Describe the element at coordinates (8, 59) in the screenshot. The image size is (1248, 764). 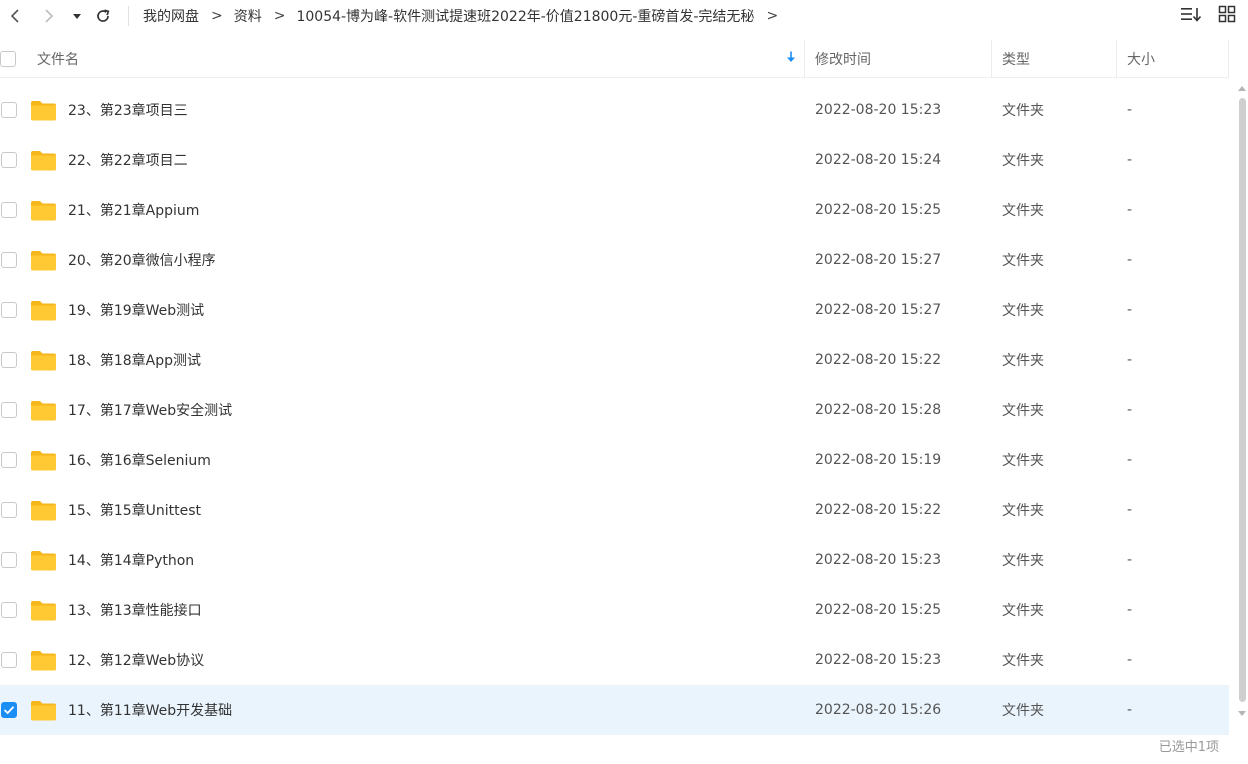
I see `select-all-checkbox` at that location.